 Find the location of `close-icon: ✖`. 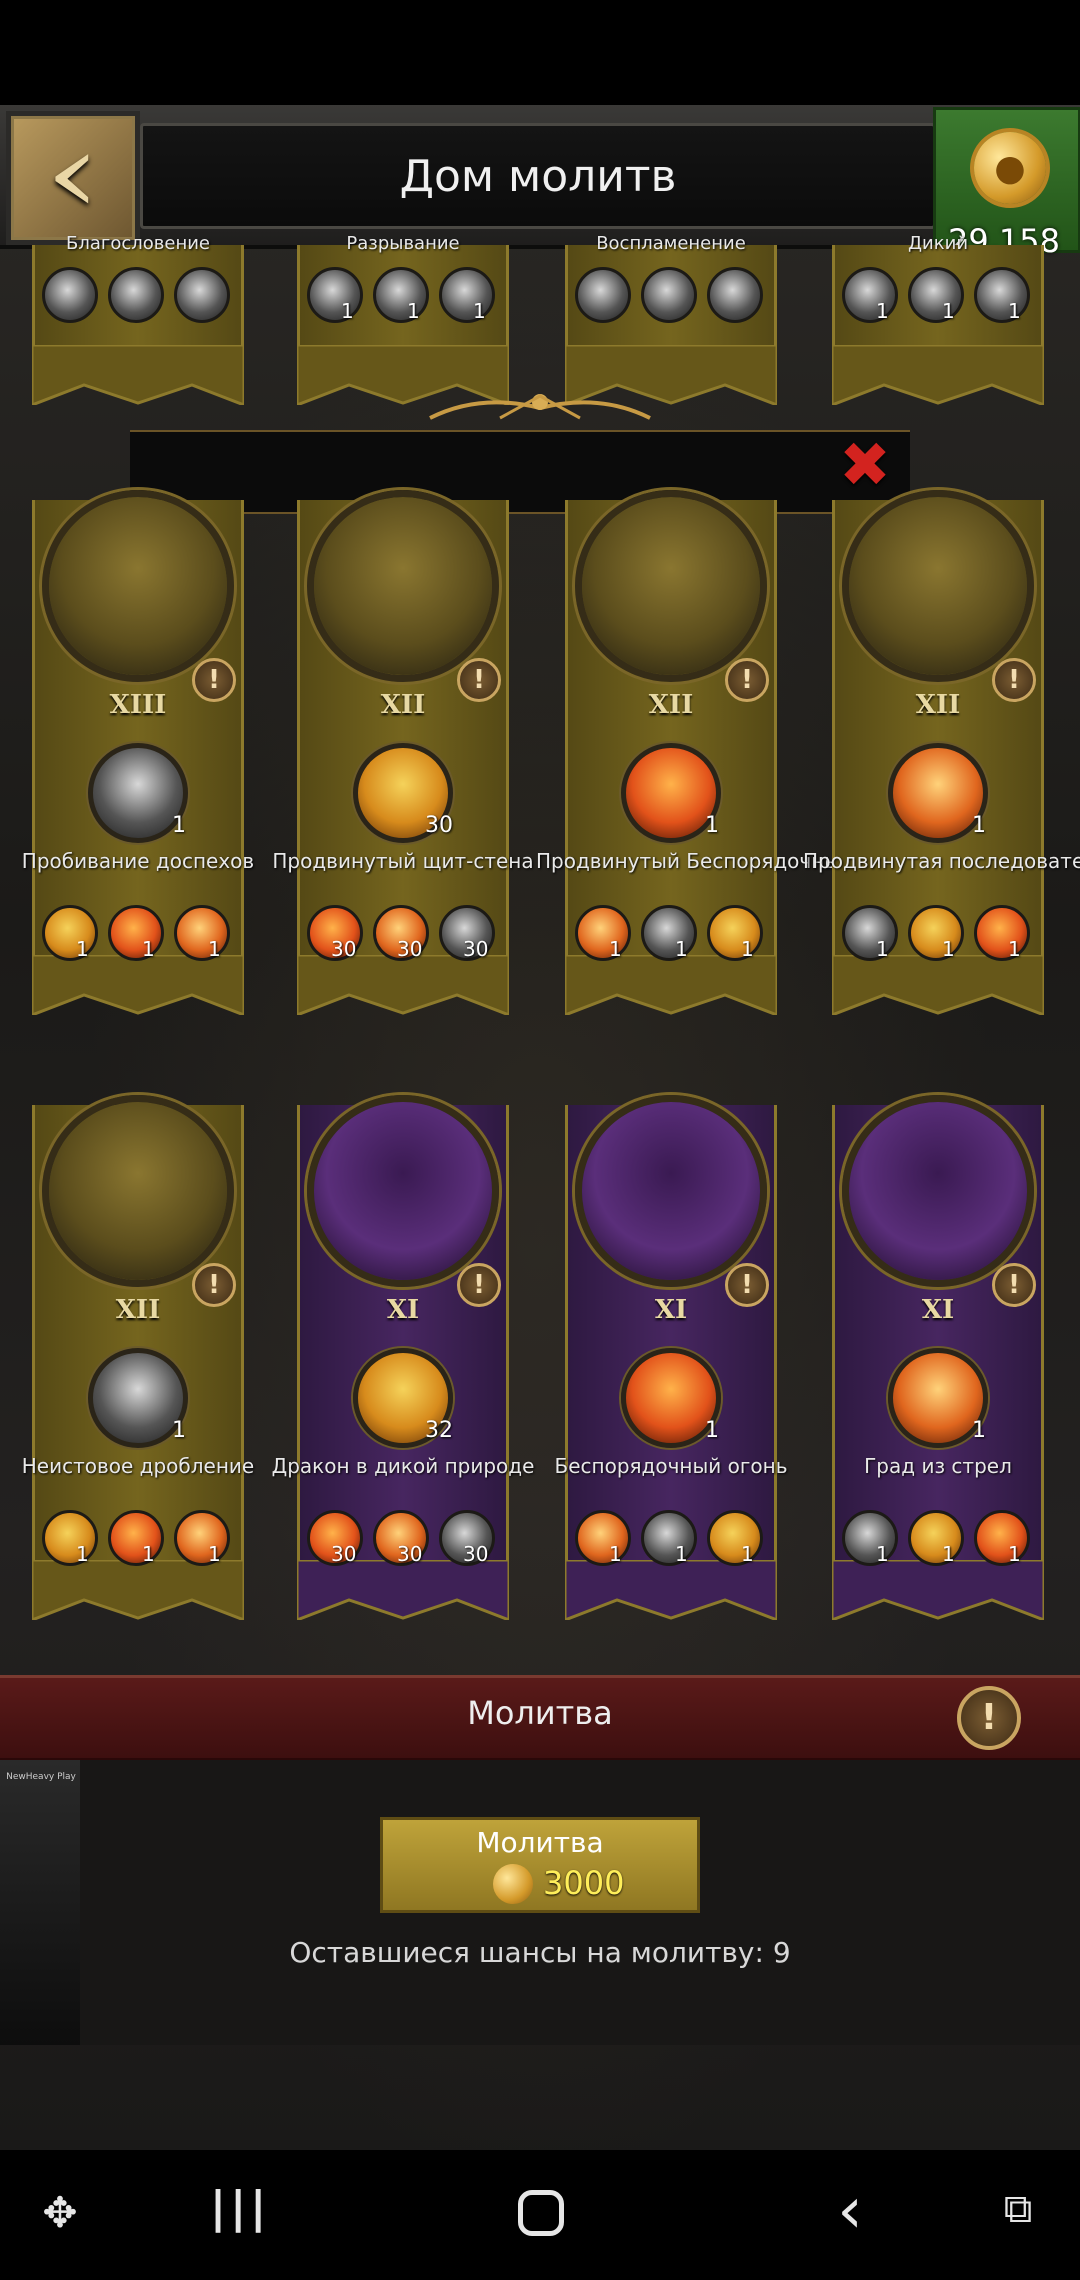

close-icon: ✖ is located at coordinates (865, 465).